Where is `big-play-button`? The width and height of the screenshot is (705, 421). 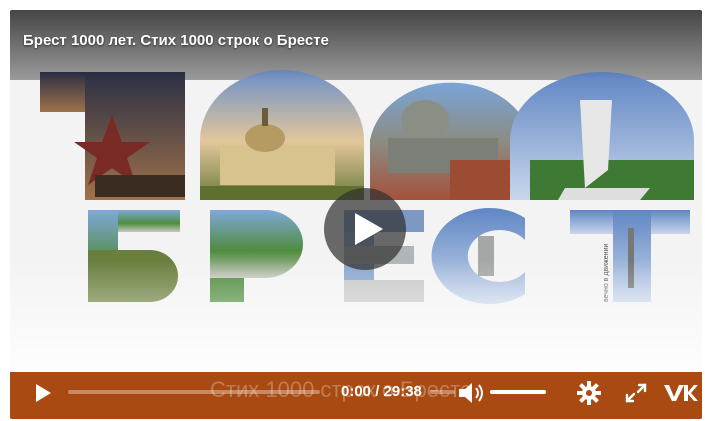 big-play-button is located at coordinates (365, 229).